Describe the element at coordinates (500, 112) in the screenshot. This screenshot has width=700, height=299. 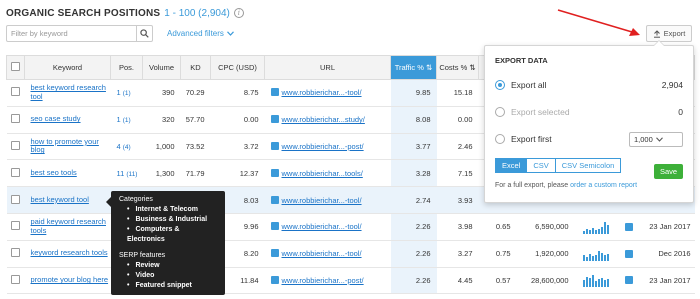
I see `export-selected-radio` at that location.